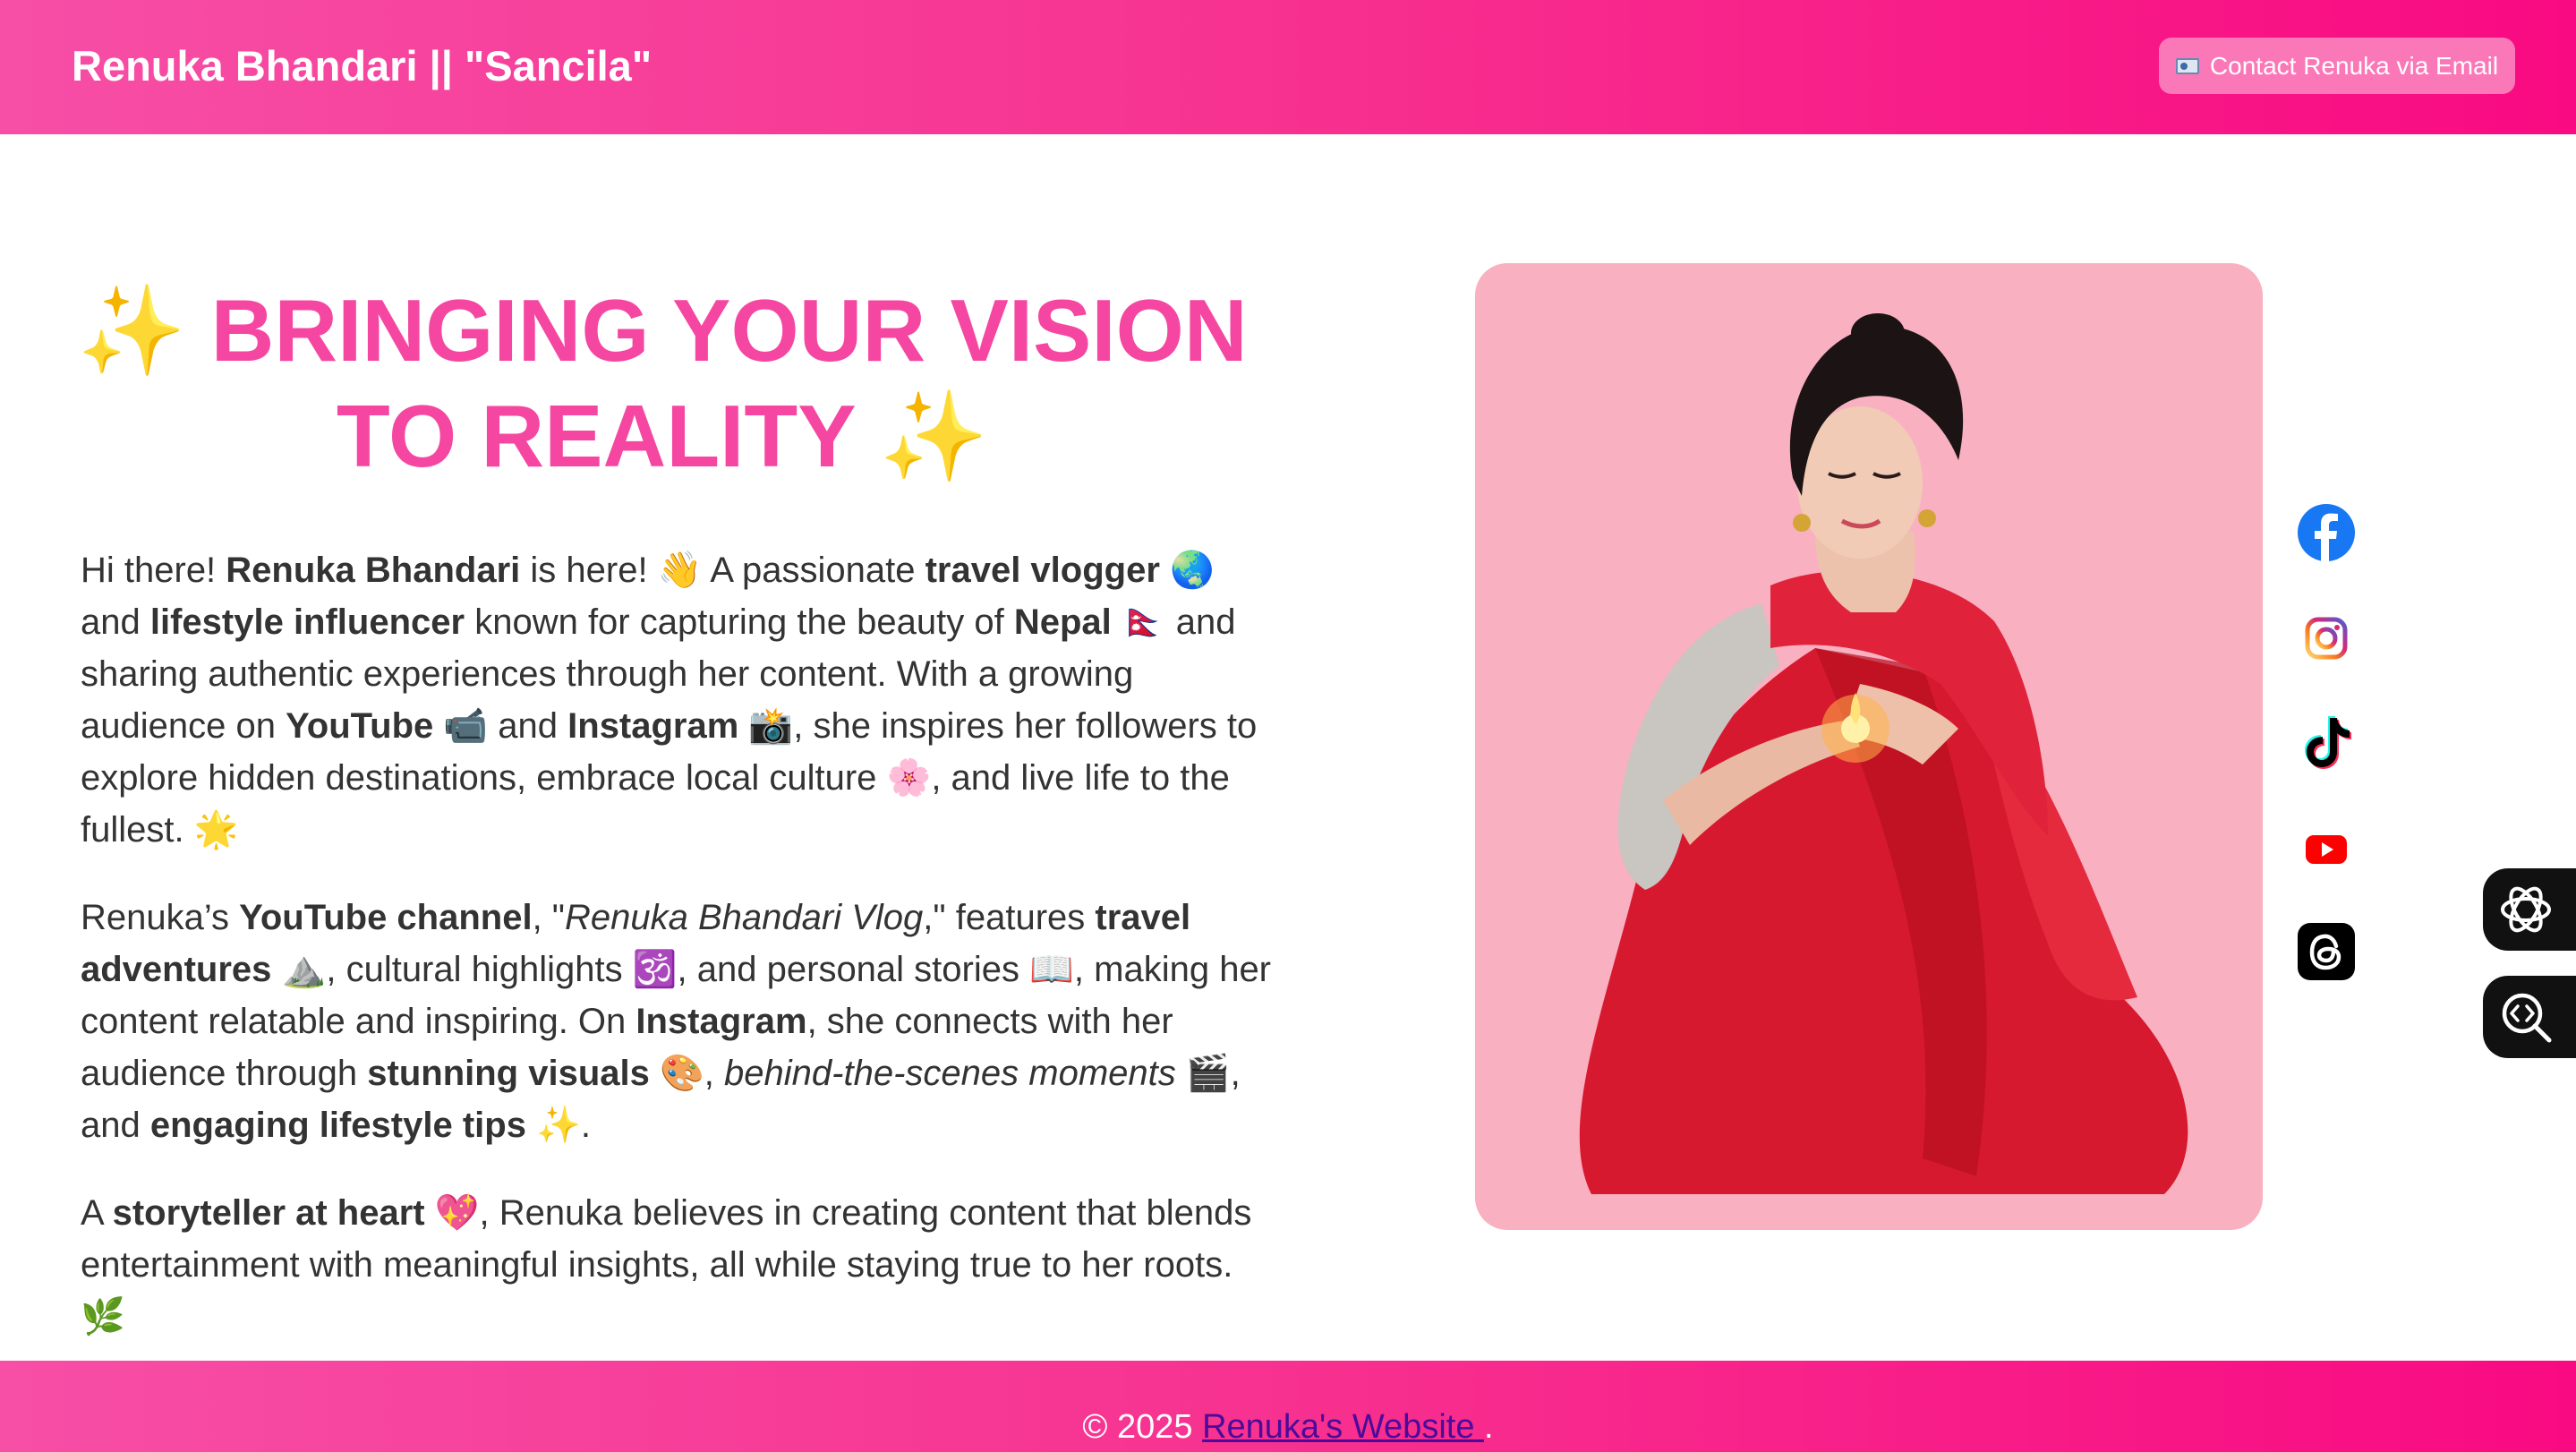 This screenshot has height=1452, width=2576. I want to click on facebook-icon, so click(2326, 532).